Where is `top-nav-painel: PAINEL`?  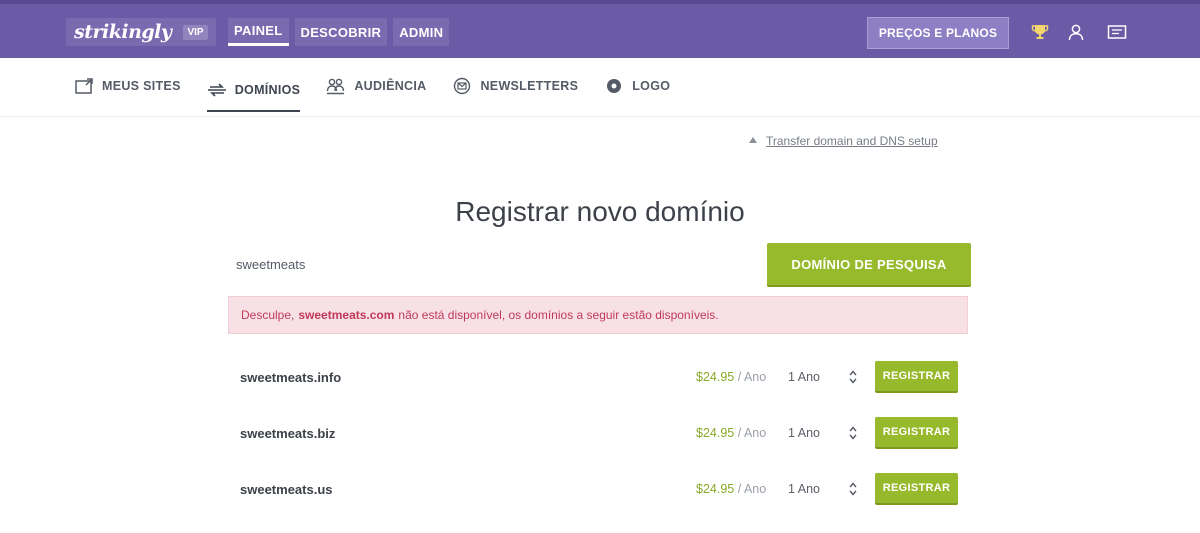 top-nav-painel: PAINEL is located at coordinates (258, 32).